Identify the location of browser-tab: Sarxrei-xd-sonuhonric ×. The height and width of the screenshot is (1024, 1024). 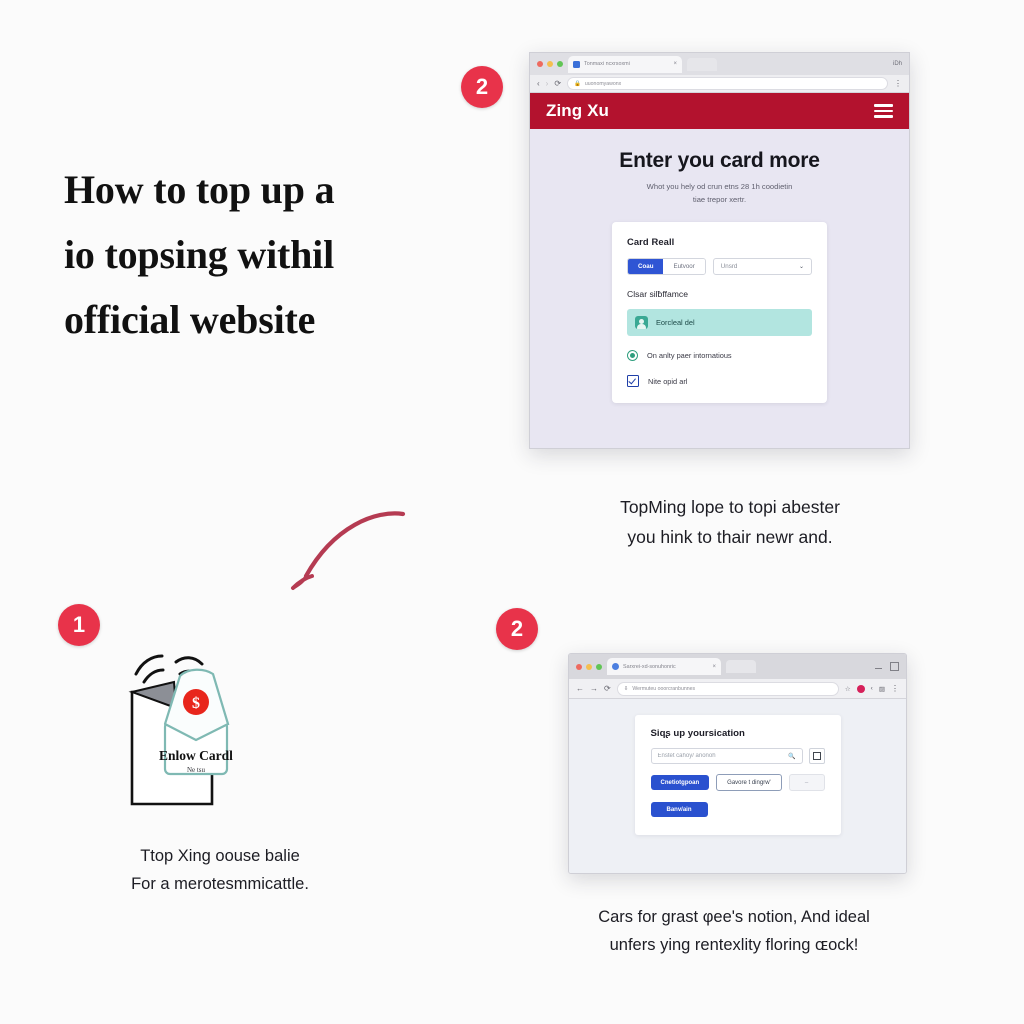
(664, 666).